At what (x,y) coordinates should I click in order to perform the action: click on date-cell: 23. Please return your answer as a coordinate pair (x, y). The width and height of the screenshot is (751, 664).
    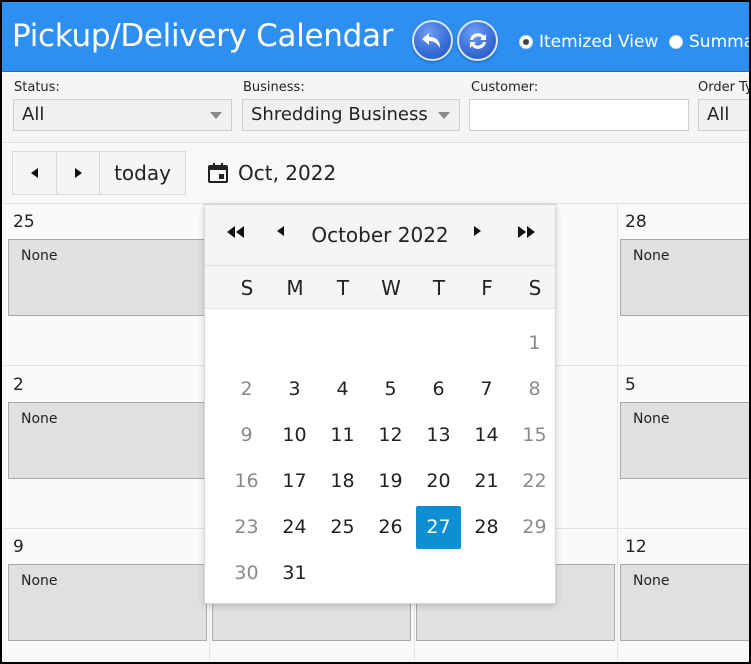
    Looking at the image, I should click on (246, 527).